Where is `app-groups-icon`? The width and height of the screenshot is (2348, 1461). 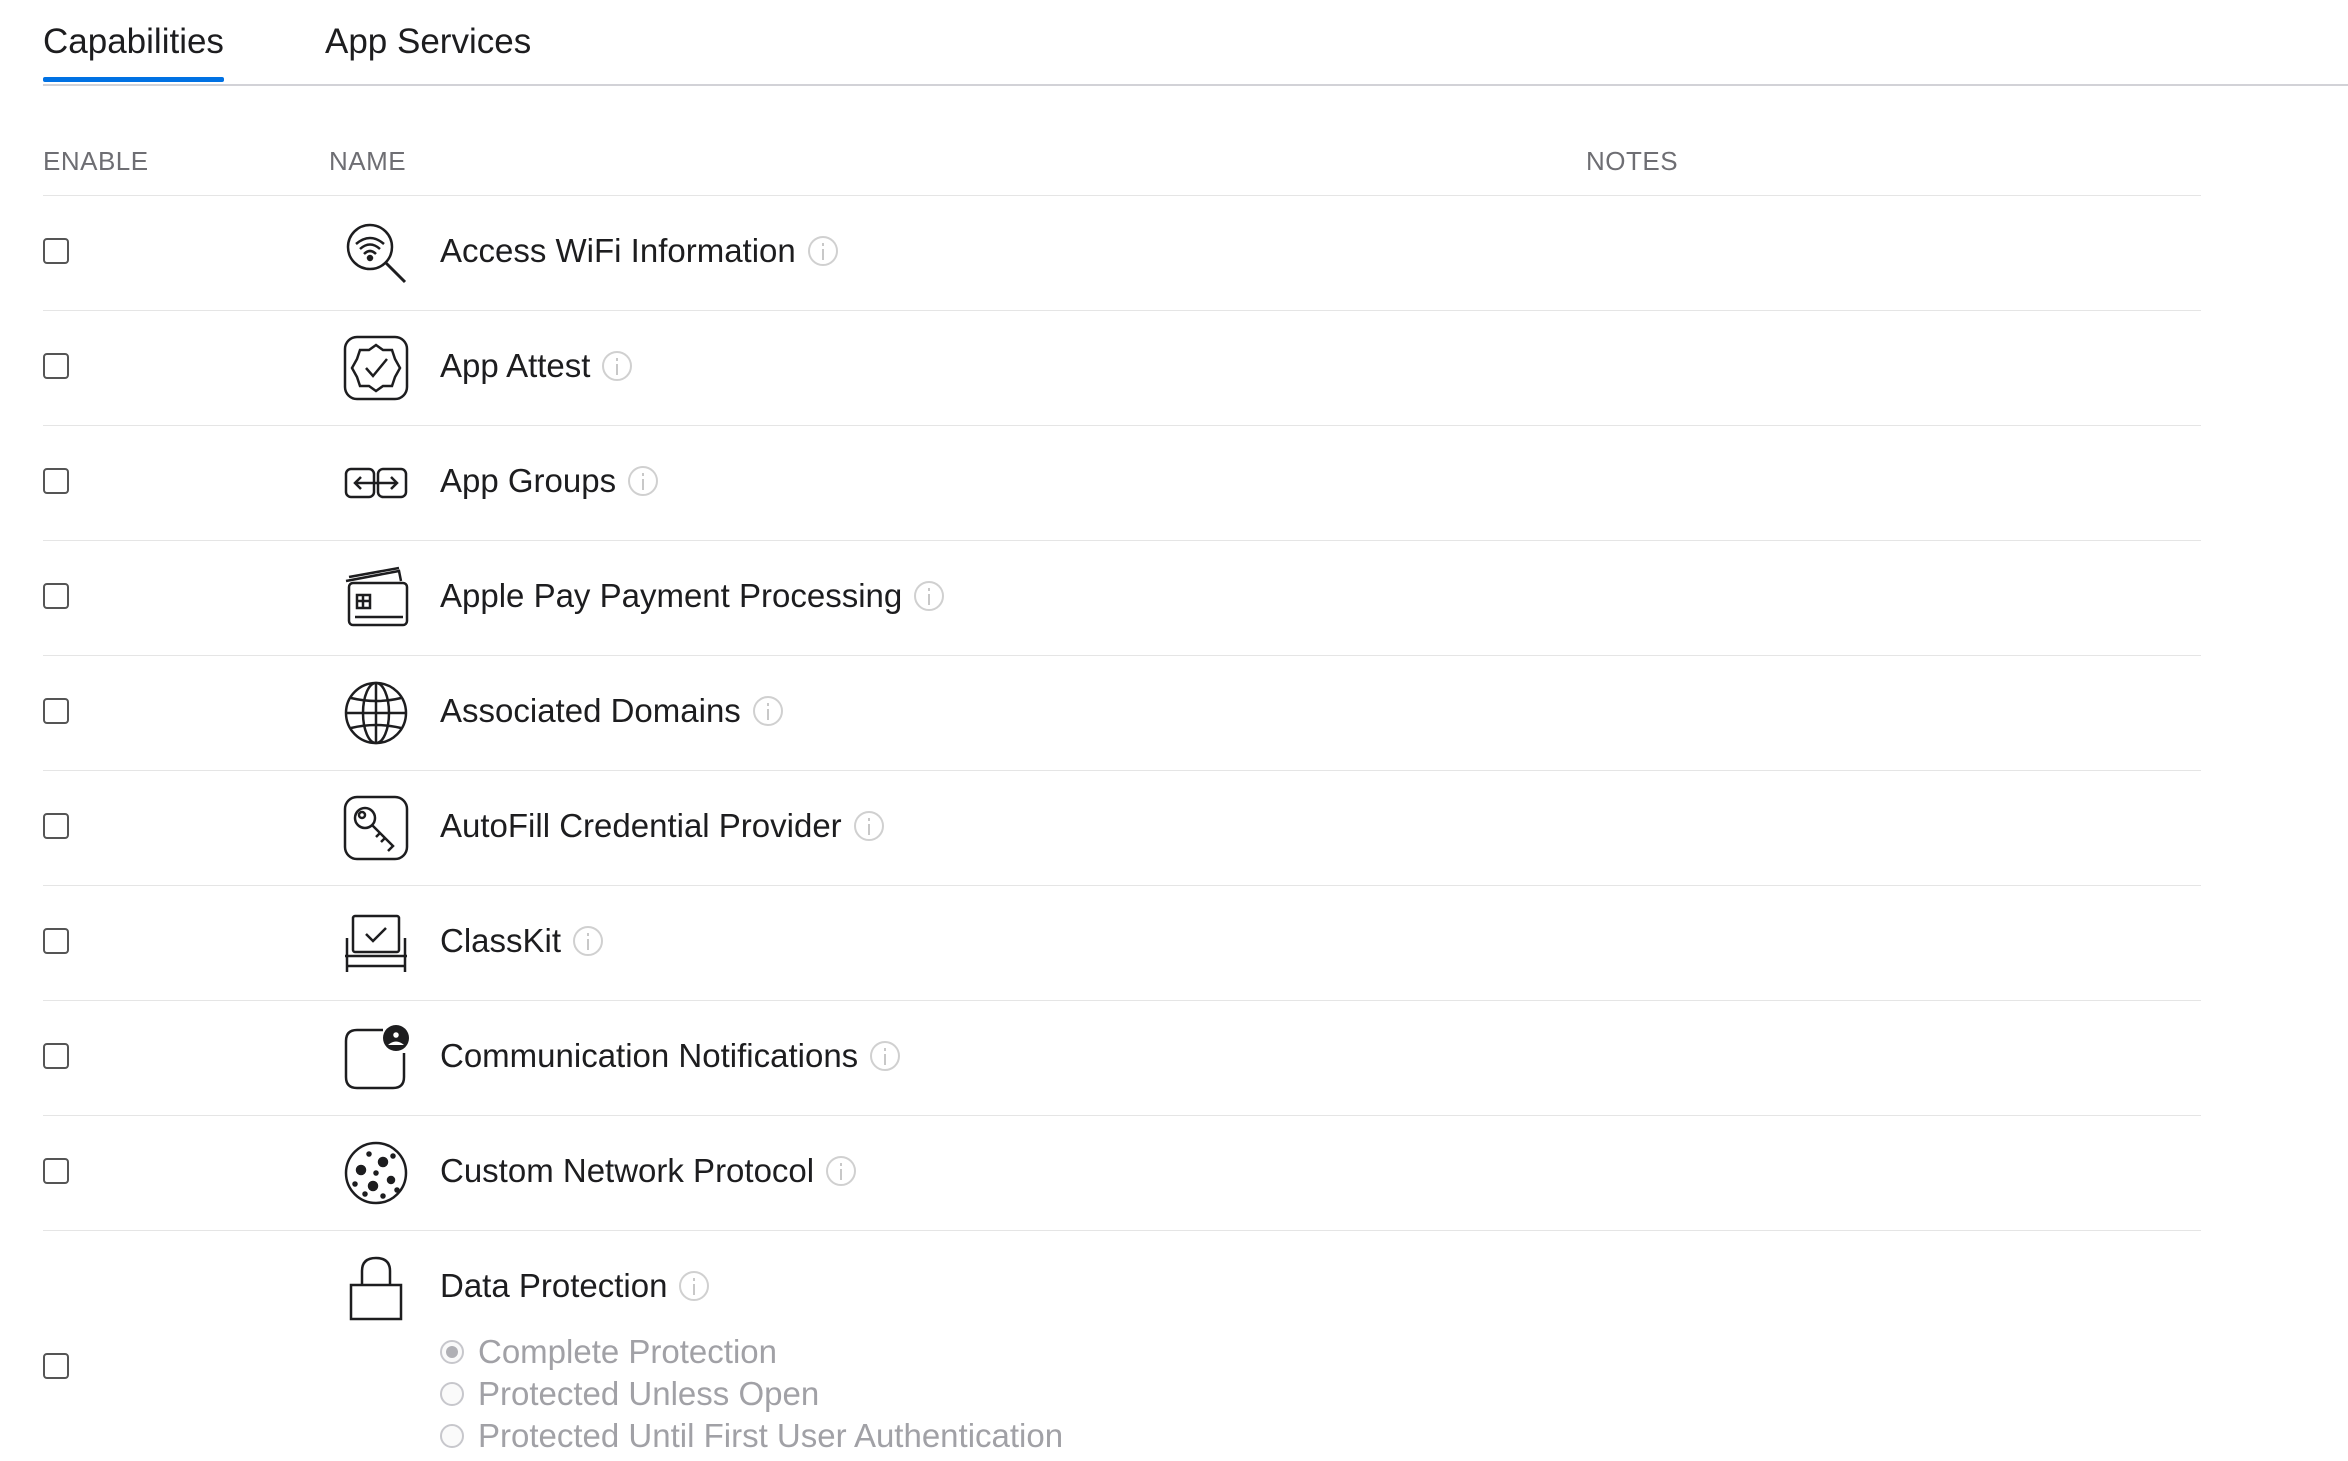 app-groups-icon is located at coordinates (376, 483).